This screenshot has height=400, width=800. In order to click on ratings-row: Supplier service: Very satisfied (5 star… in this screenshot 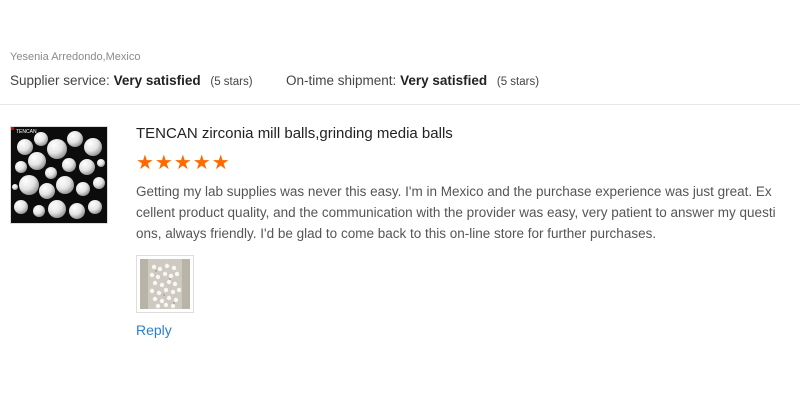, I will do `click(274, 80)`.